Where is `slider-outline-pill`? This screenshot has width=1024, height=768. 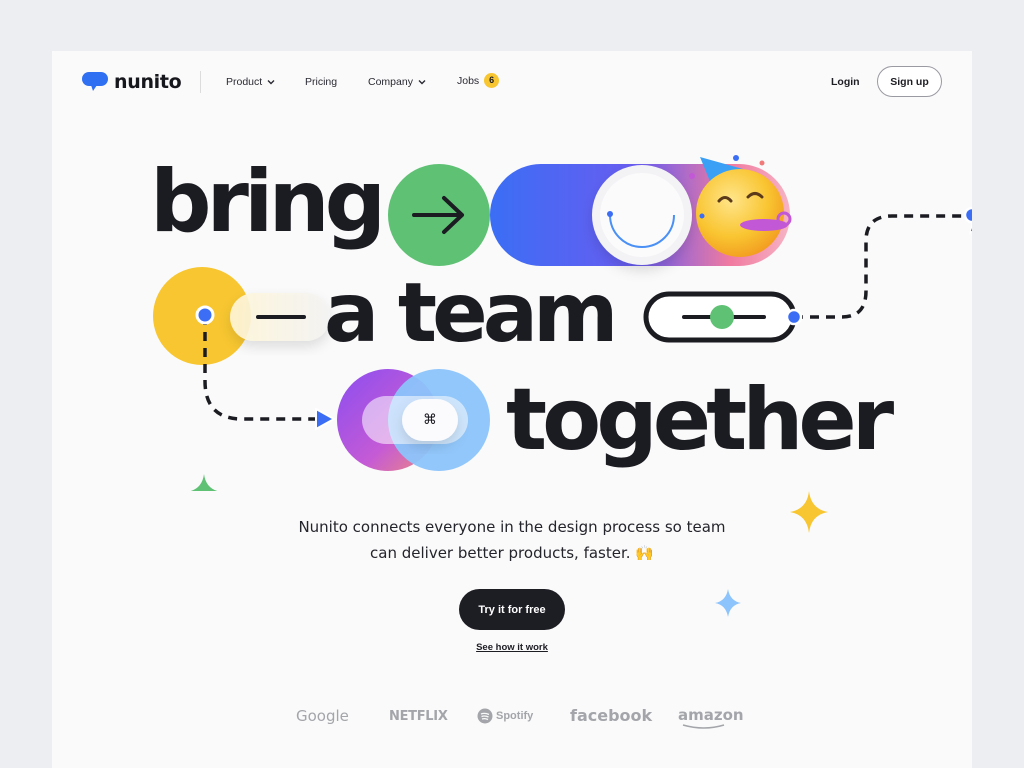 slider-outline-pill is located at coordinates (720, 317).